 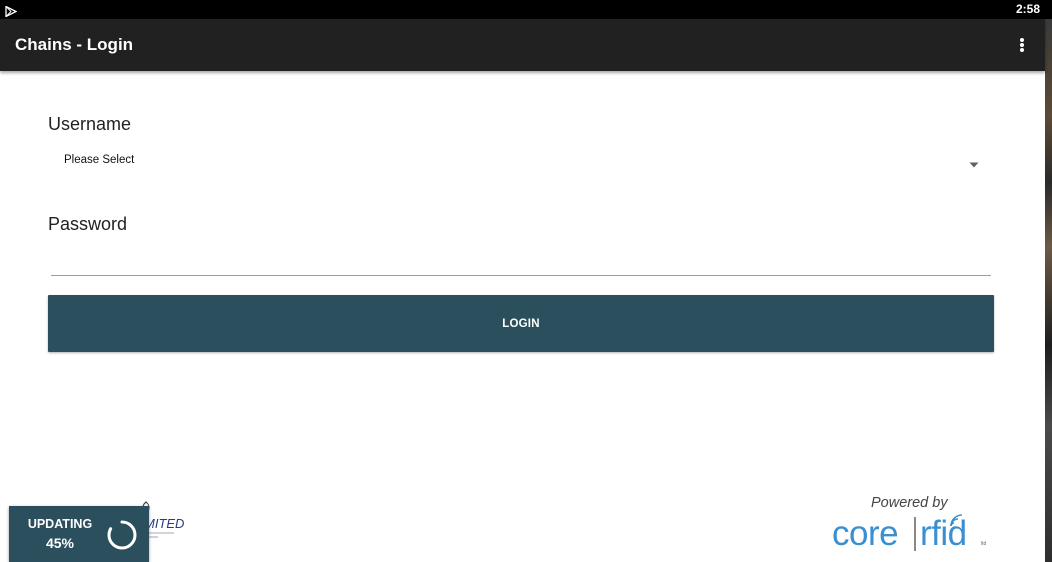 What do you see at coordinates (60, 524) in the screenshot?
I see `update-label: UPDATING` at bounding box center [60, 524].